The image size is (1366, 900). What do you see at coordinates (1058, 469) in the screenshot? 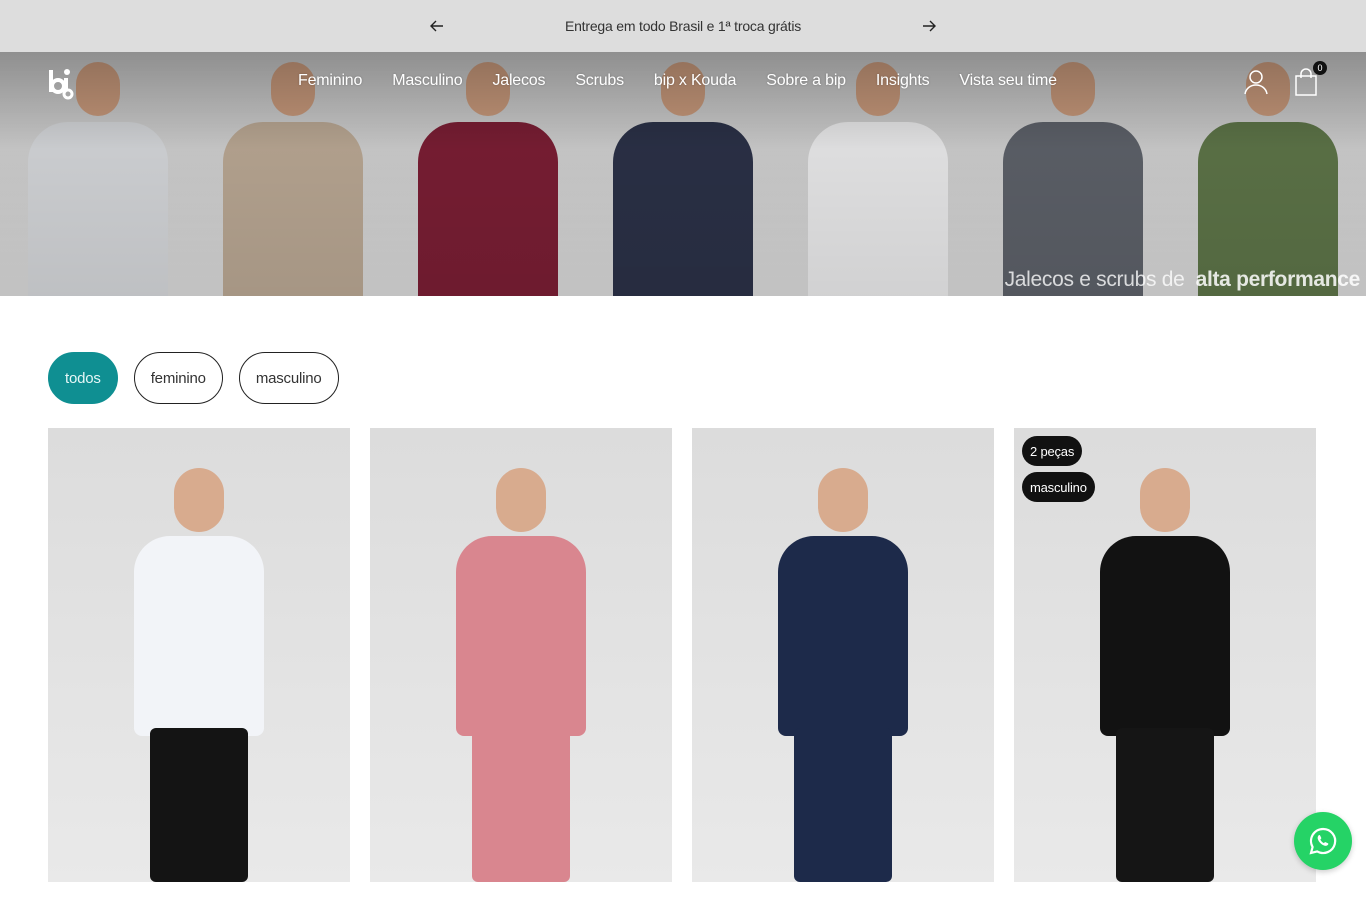
I see `product-badges: 2 peças masculino` at bounding box center [1058, 469].